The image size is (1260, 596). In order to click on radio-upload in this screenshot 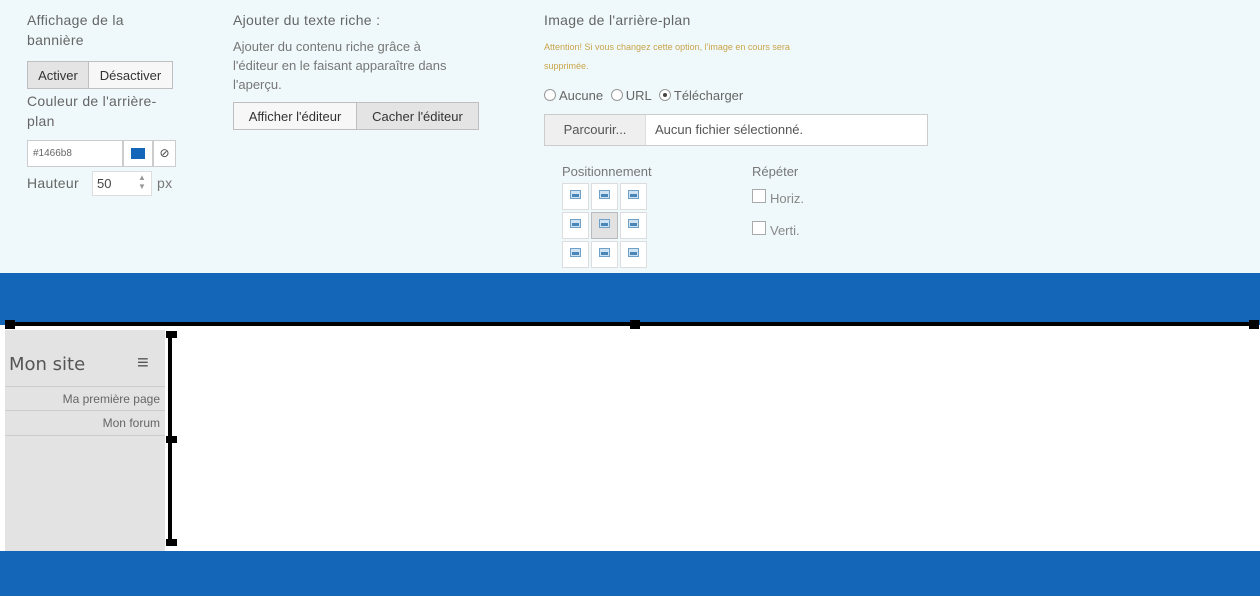, I will do `click(664, 95)`.